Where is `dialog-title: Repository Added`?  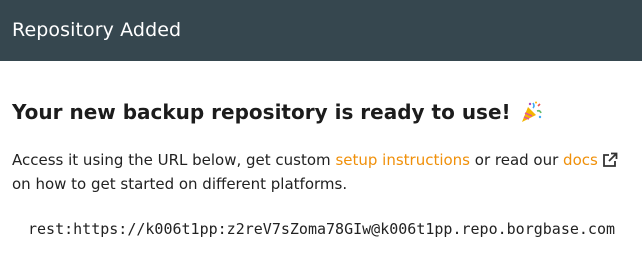 dialog-title: Repository Added is located at coordinates (97, 29).